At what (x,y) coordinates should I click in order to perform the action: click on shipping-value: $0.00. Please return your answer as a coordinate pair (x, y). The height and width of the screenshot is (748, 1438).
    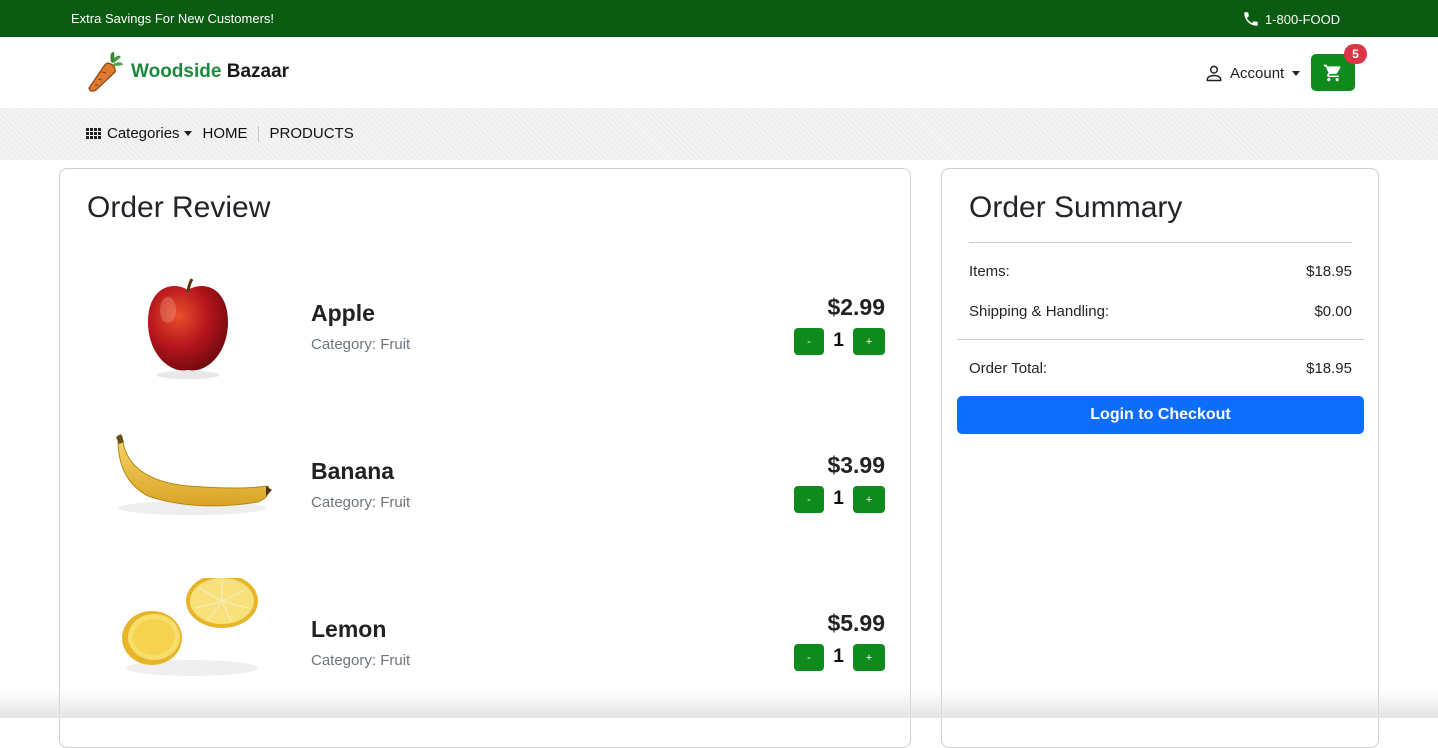
    Looking at the image, I should click on (1333, 311).